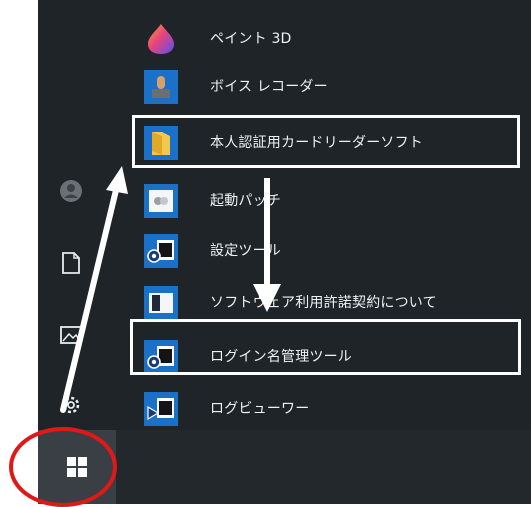 The image size is (531, 507). I want to click on arrow-to-login-manager-head, so click(267, 298).